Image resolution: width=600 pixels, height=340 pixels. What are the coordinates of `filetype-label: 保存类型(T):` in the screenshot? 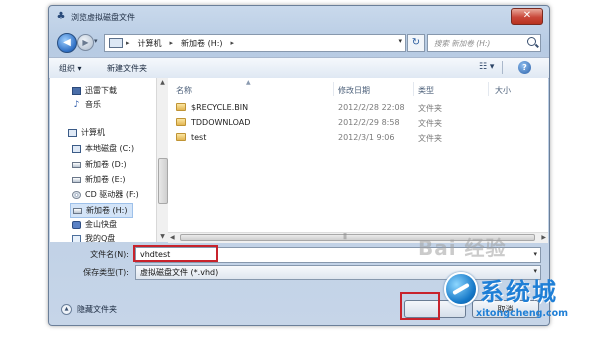 It's located at (106, 272).